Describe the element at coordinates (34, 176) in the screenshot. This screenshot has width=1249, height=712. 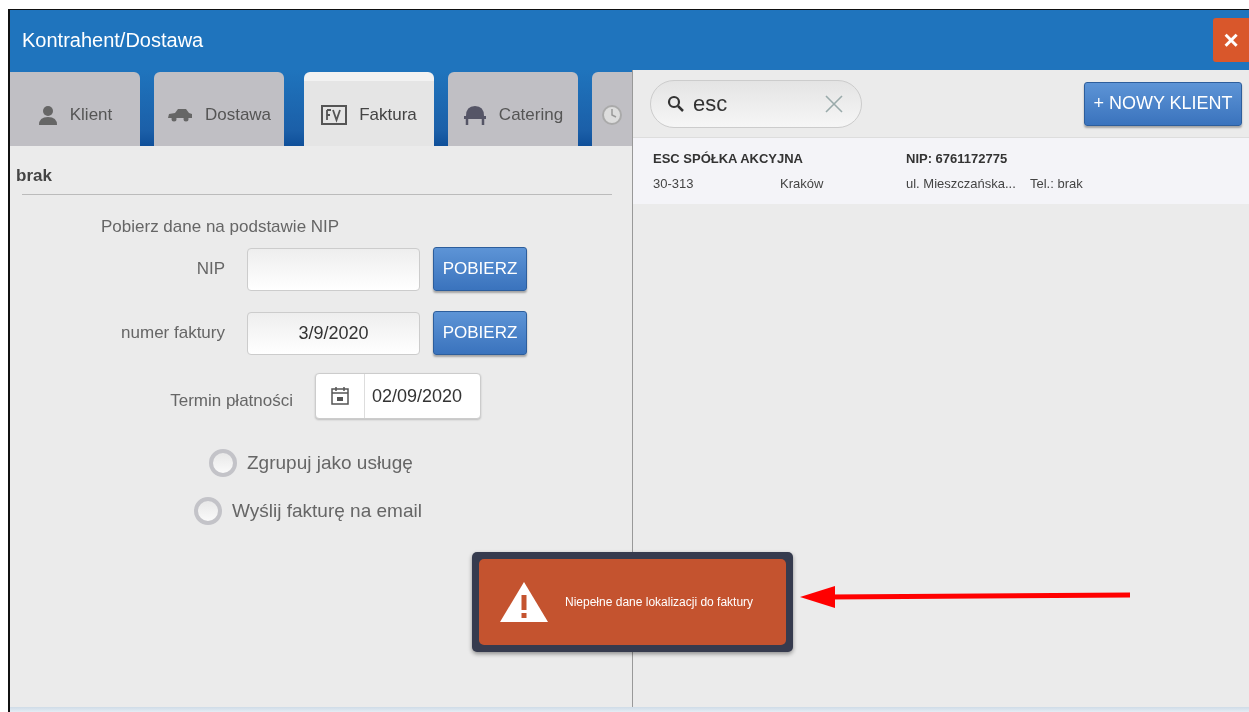
I see `client-name: brak` at that location.